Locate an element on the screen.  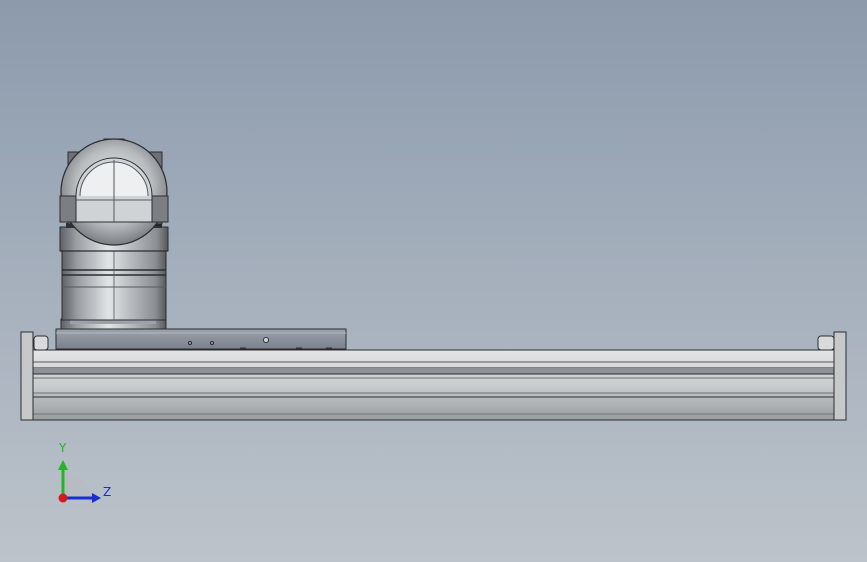
coordinate-triad is located at coordinates (79, 481).